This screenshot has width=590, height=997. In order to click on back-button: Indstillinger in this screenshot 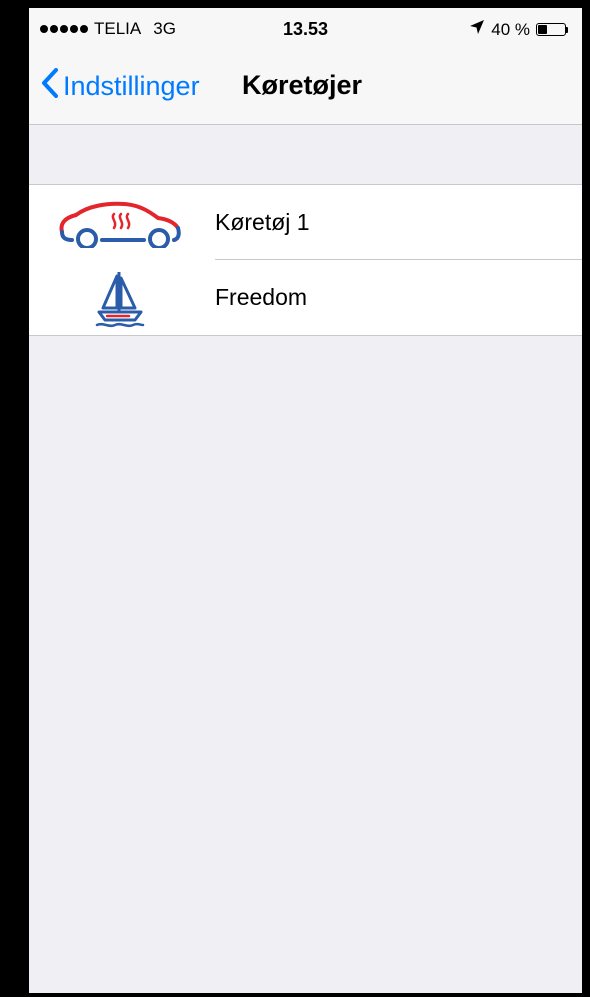, I will do `click(120, 86)`.